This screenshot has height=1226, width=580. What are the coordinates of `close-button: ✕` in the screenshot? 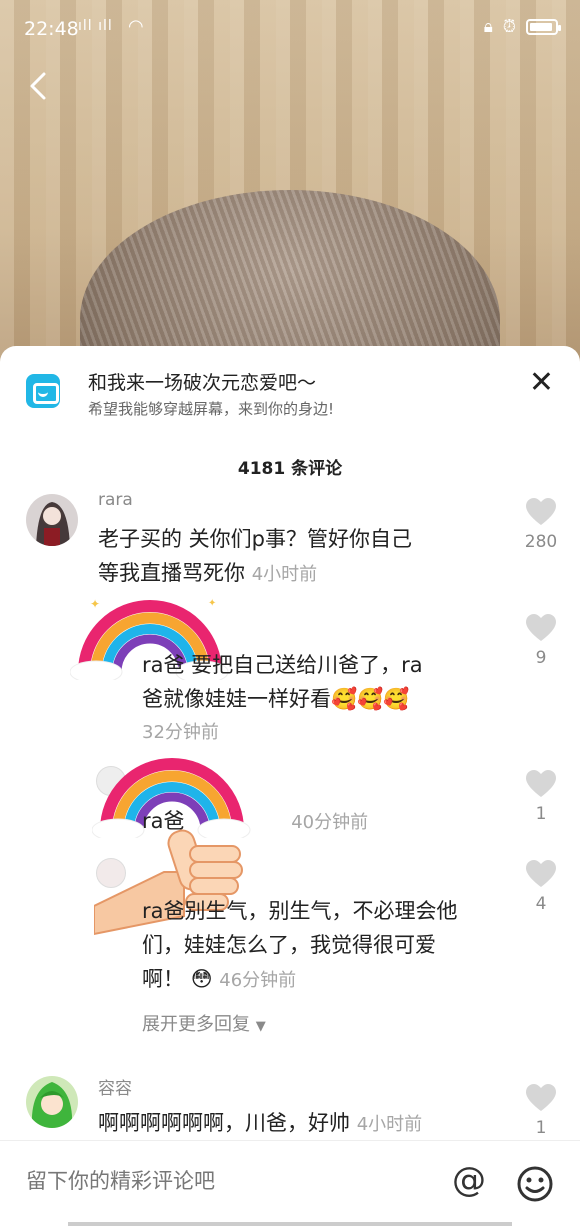 It's located at (541, 383).